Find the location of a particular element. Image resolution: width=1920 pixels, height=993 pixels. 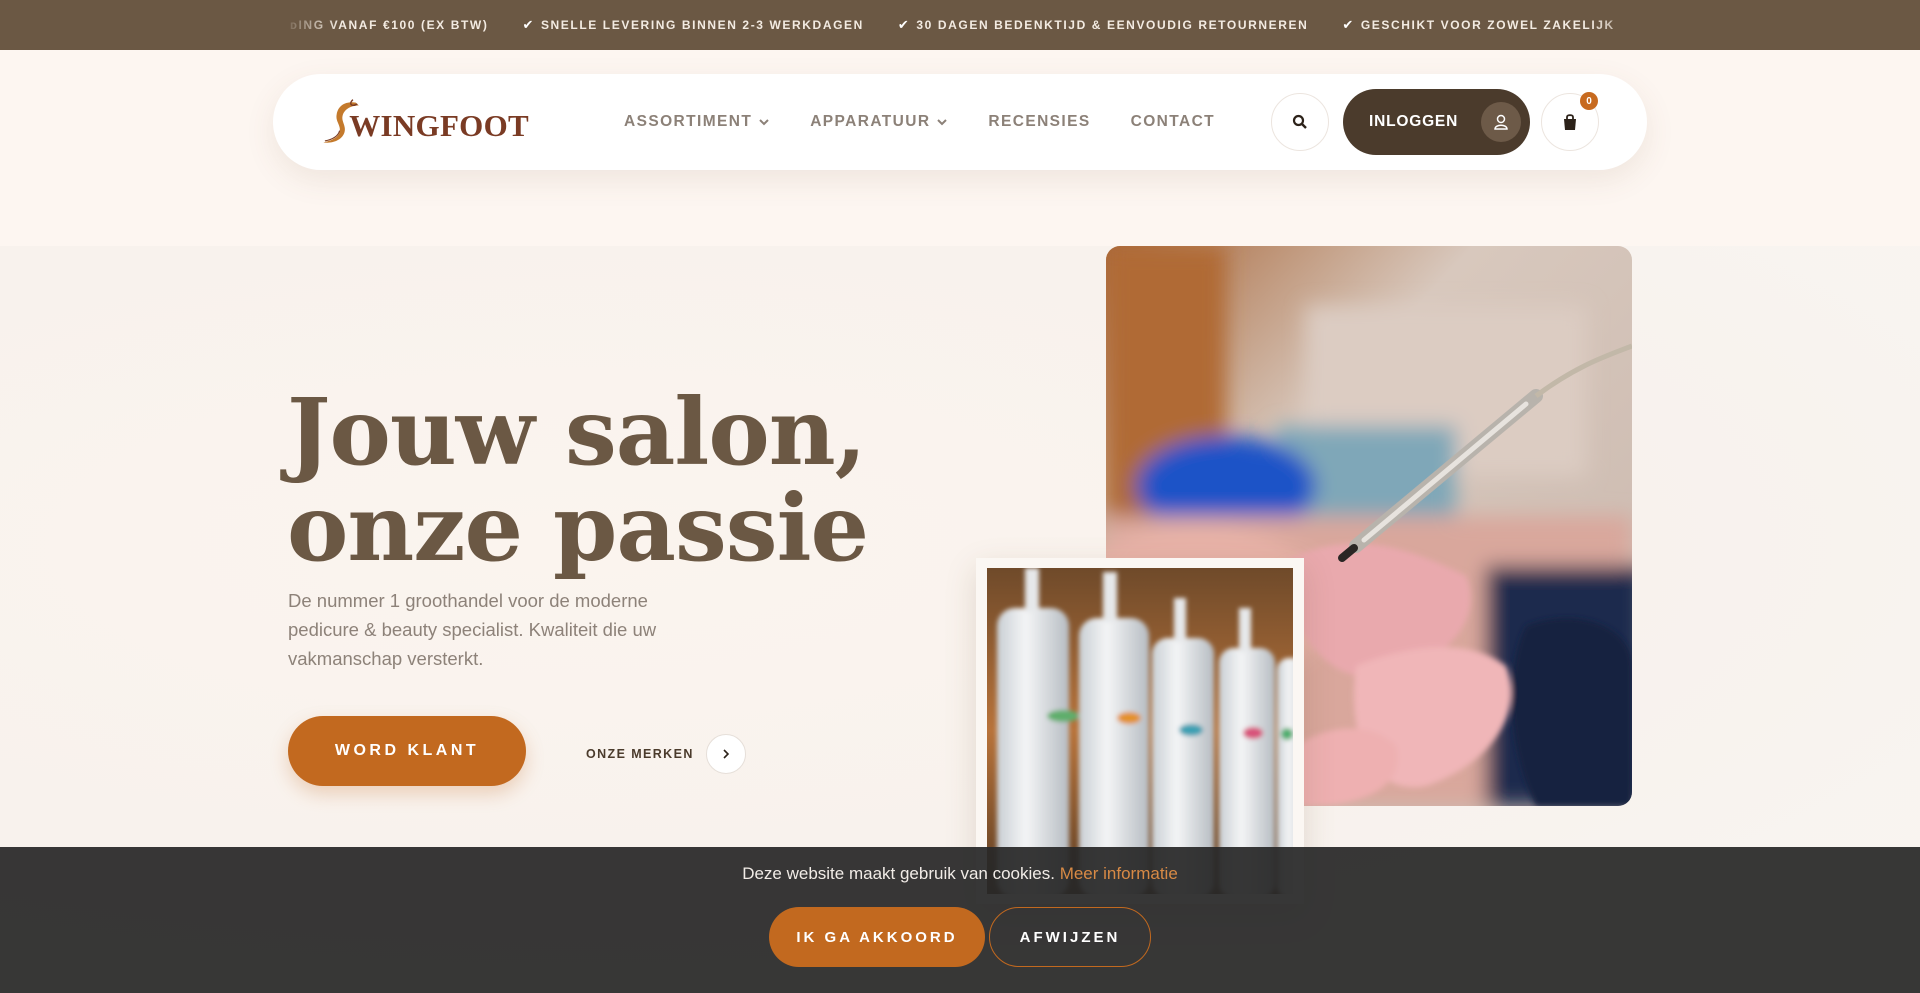

login-label: INLOGGEN is located at coordinates (1414, 121).